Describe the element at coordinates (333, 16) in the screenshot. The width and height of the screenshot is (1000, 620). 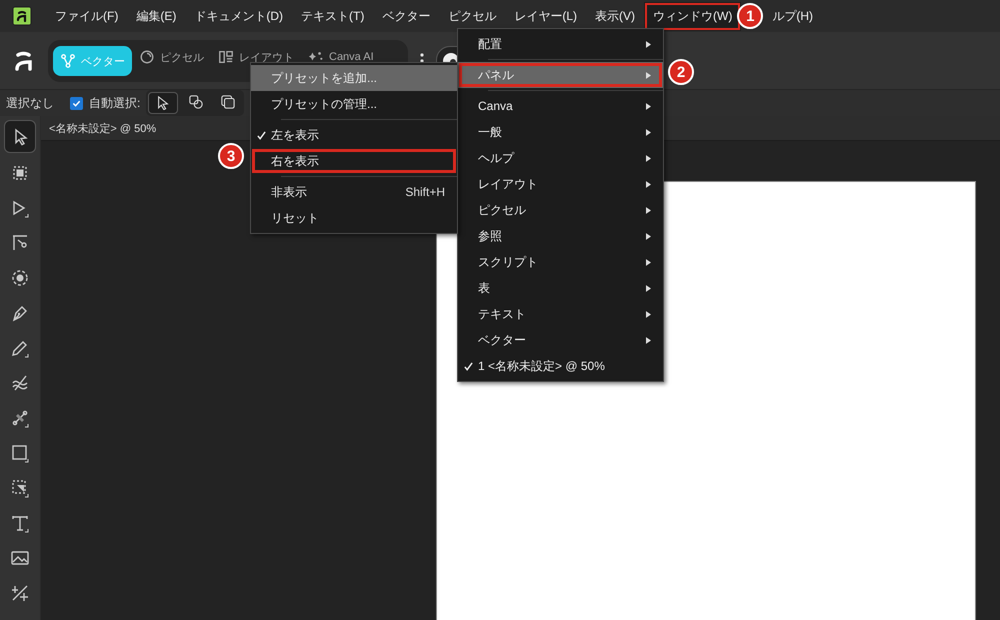
I see `menu-item: テキスト(T)` at that location.